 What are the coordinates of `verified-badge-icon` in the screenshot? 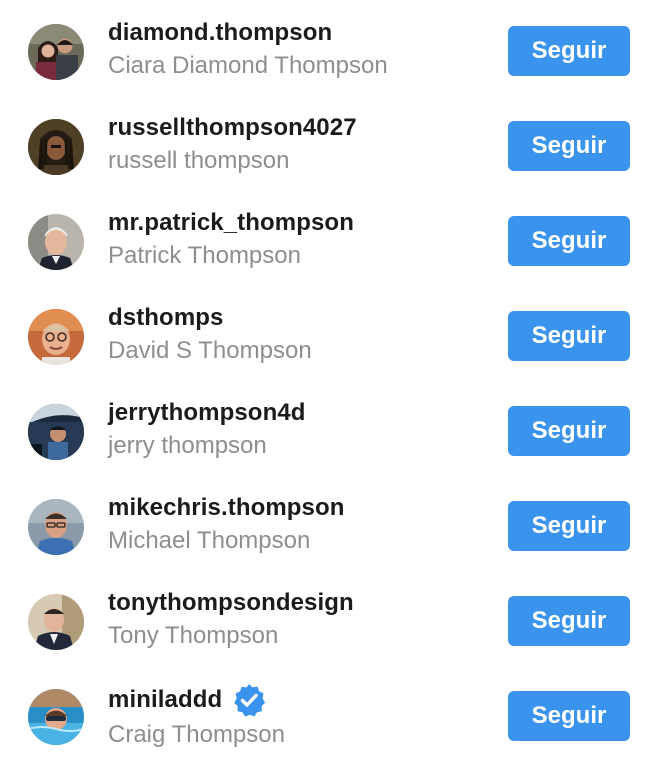 It's located at (249, 700).